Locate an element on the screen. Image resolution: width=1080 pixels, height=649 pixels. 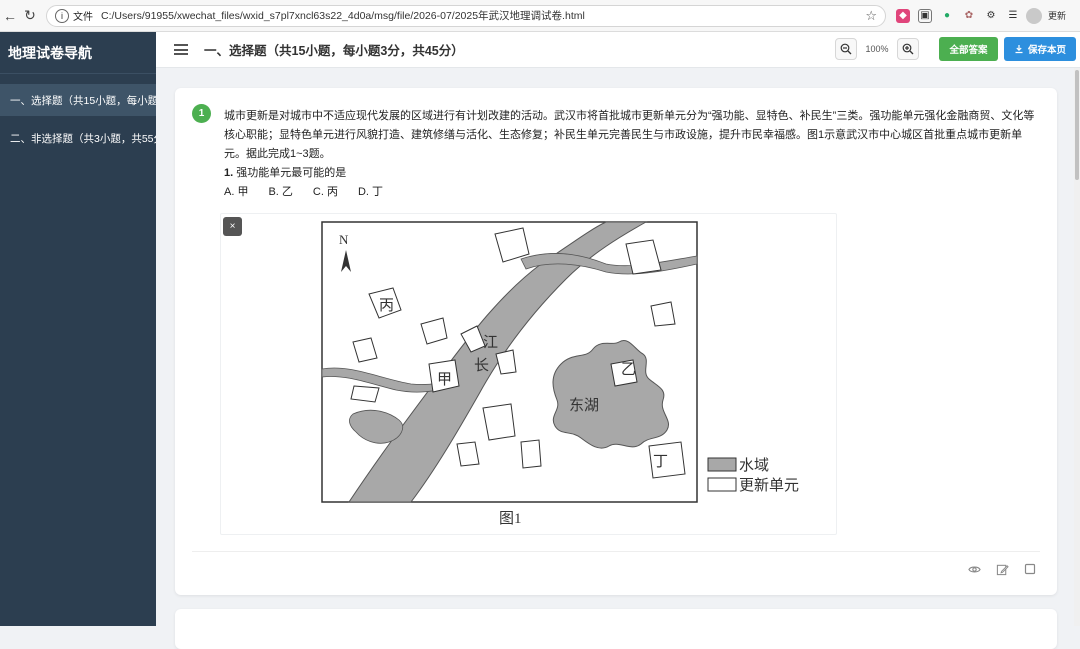
zoom-in-icon is located at coordinates (908, 49).